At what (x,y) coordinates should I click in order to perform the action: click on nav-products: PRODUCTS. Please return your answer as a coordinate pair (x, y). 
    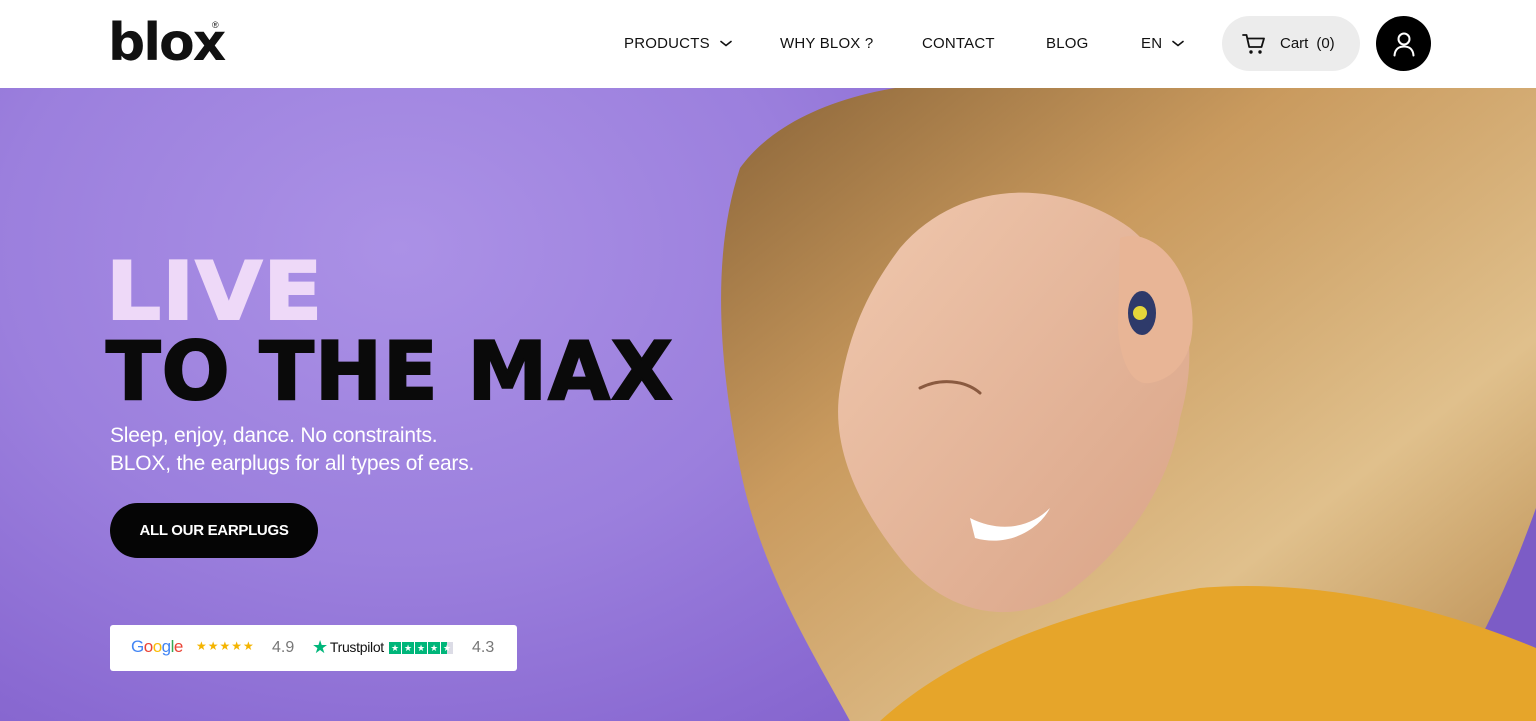
    Looking at the image, I should click on (678, 43).